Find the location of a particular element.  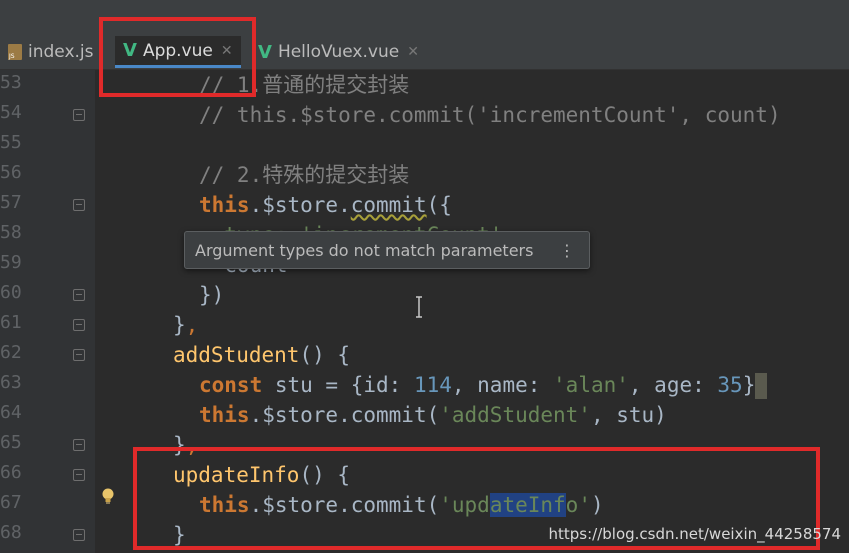

code-text: .$store. is located at coordinates (300, 205).